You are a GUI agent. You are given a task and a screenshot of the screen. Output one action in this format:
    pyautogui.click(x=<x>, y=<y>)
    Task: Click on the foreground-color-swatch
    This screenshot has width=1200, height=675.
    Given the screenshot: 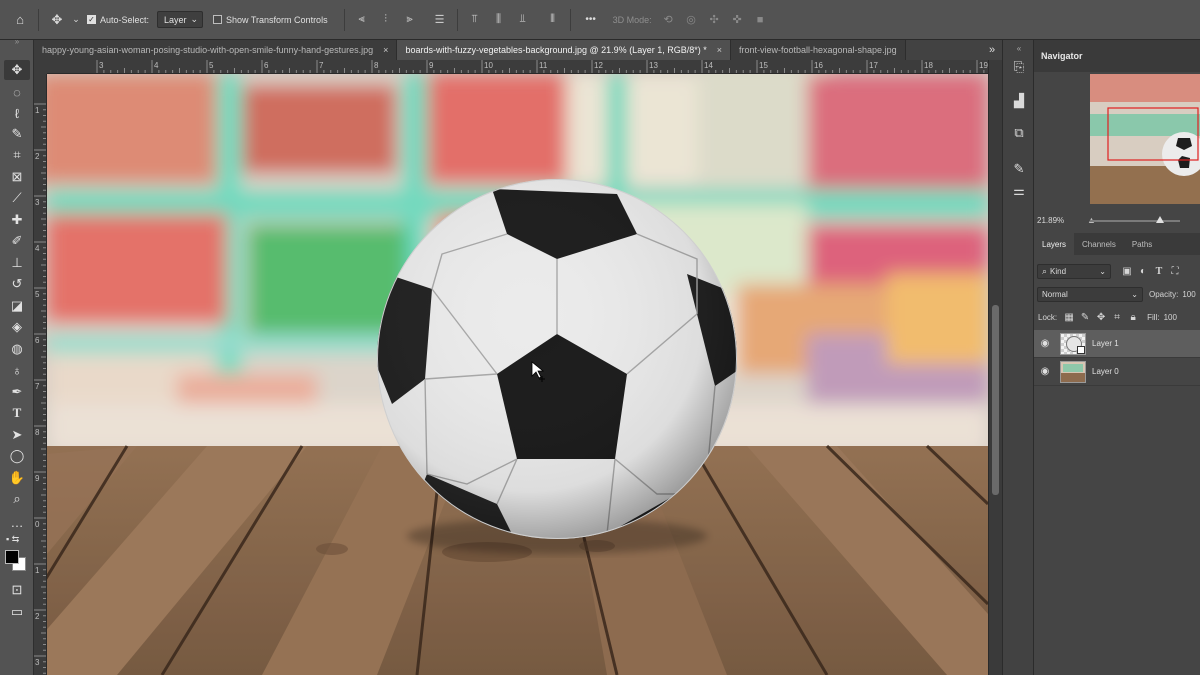 What is the action you would take?
    pyautogui.click(x=12, y=557)
    